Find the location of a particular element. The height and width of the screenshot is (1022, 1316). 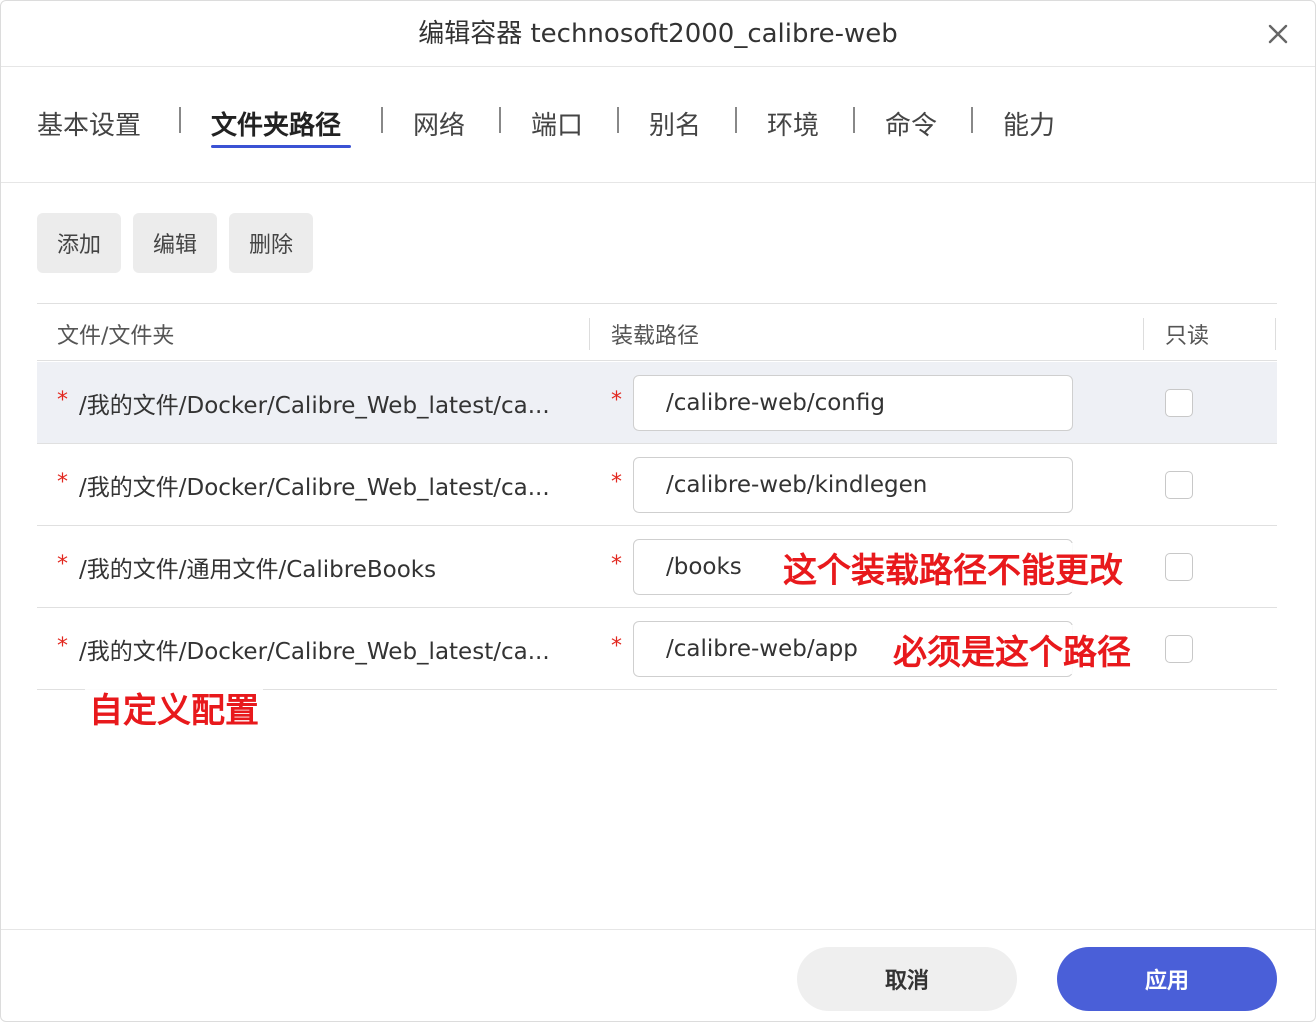

column-header-readonly: 只读 is located at coordinates (1187, 334).